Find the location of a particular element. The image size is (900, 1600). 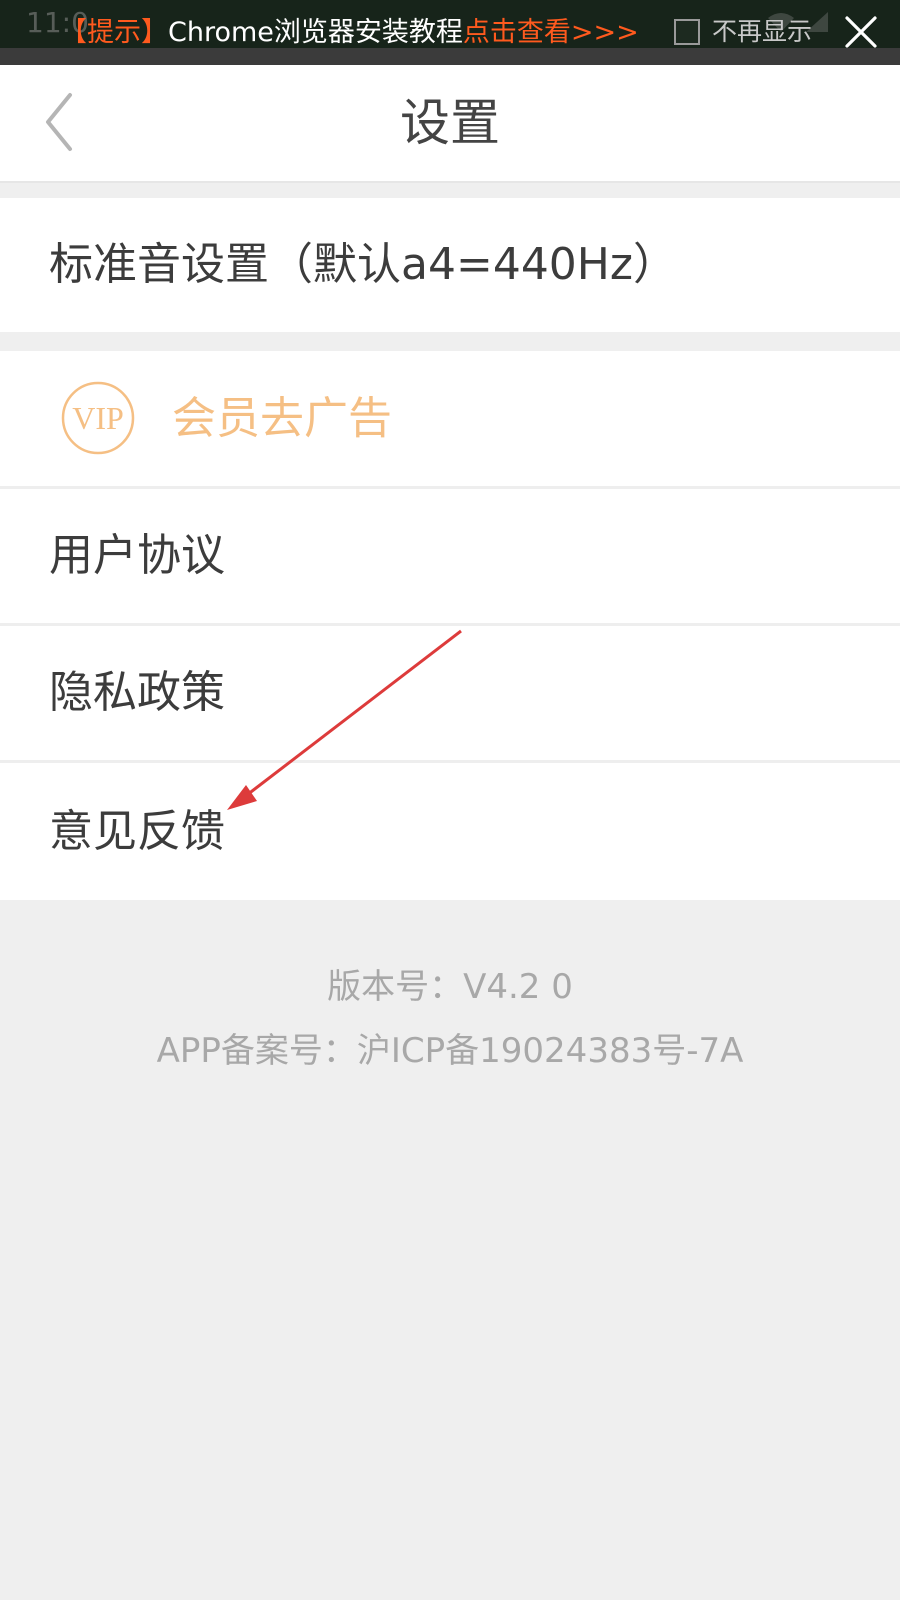

standard-pitch-label: 标准音设置（默认a4=440Hz） is located at coordinates (363, 264).